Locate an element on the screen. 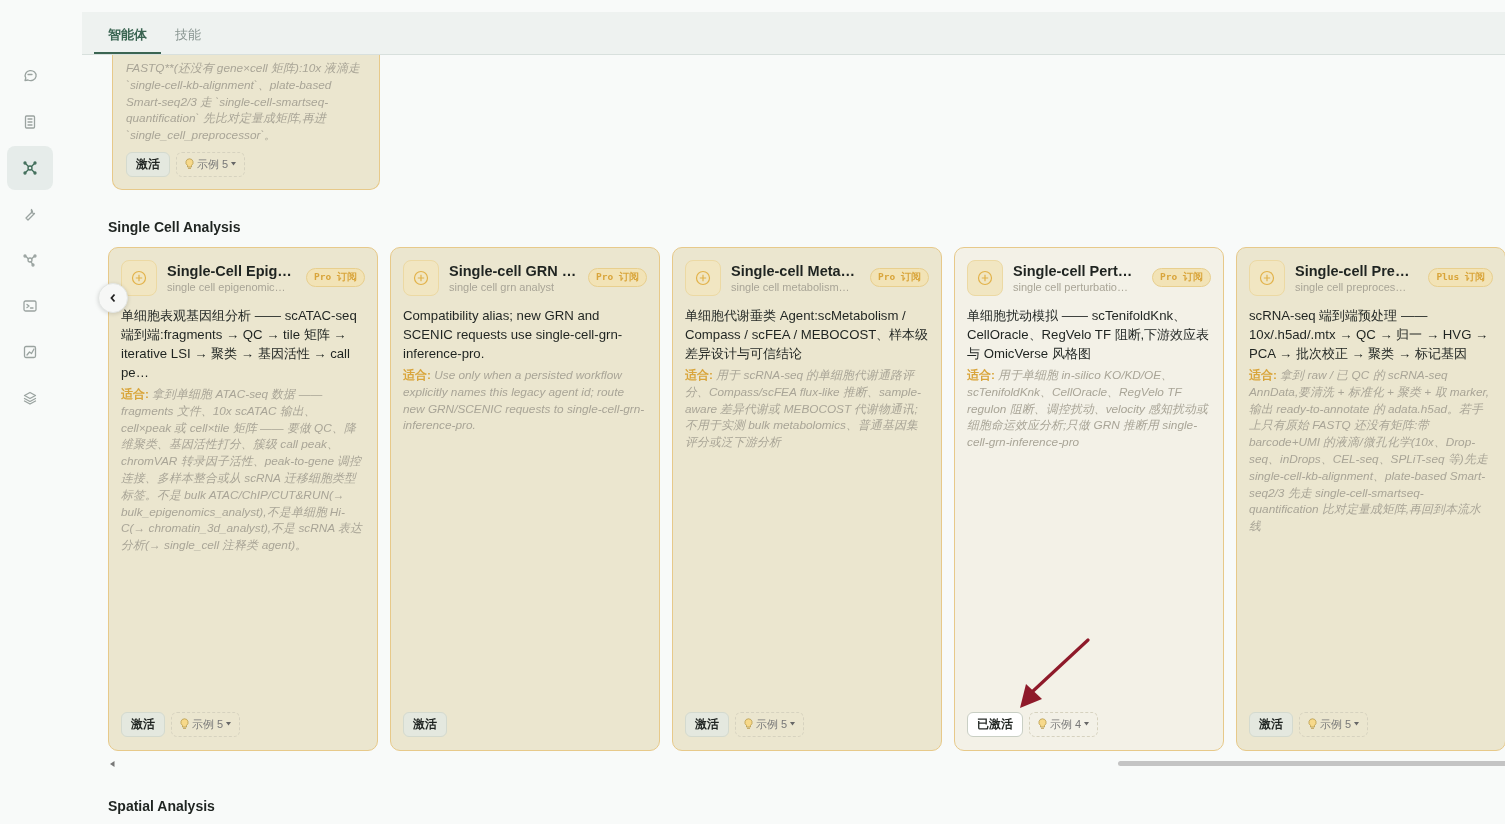 This screenshot has width=1505, height=824. card-fit-text: FASTQ**(还没有 gene×cell 矩阵):10x 液滴走 `single-cell-kb-alignment`、plate-based Smart-seq2/3 走 `single-cell-smartseq-quantification` 先比对定量成矩阵,再进 `single_cell_preprocessor`。 is located at coordinates (244, 102).